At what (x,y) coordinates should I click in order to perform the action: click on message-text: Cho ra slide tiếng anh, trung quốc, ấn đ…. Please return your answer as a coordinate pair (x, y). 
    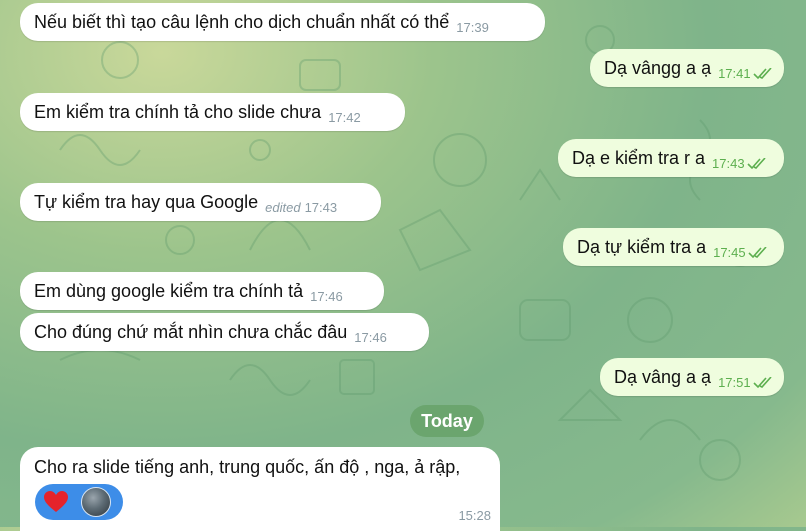
    Looking at the image, I should click on (247, 467).